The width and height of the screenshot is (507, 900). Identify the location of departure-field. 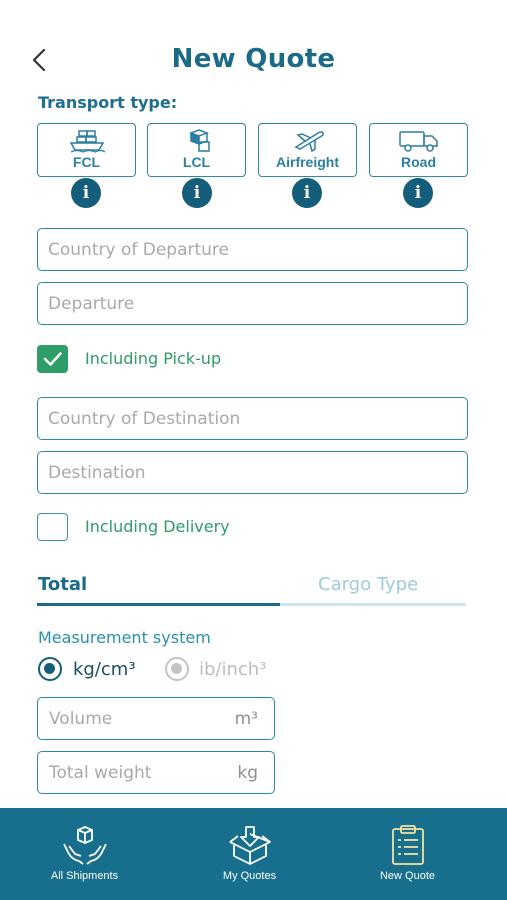
(252, 303).